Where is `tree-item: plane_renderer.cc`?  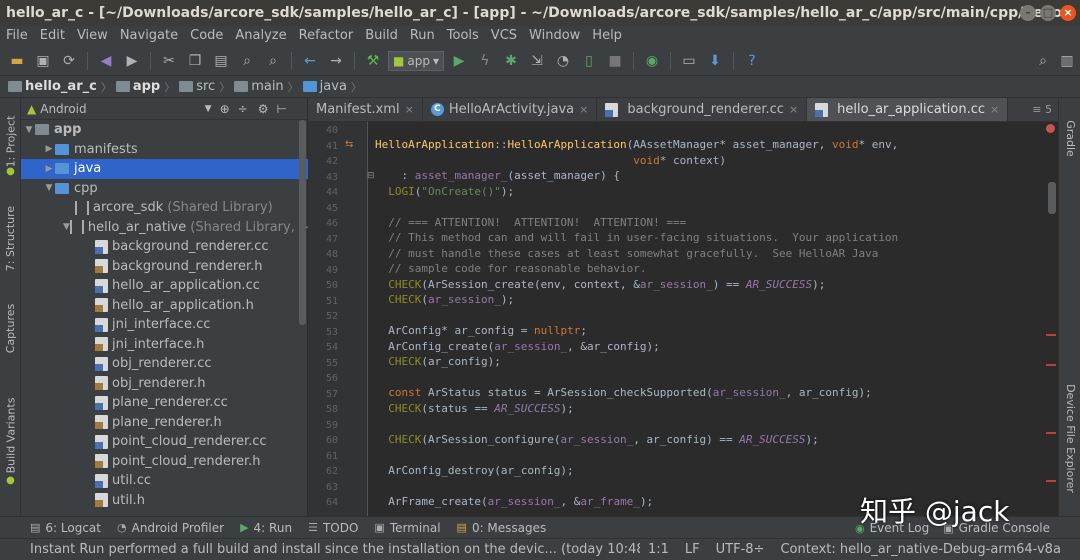 tree-item: plane_renderer.cc is located at coordinates (164, 403).